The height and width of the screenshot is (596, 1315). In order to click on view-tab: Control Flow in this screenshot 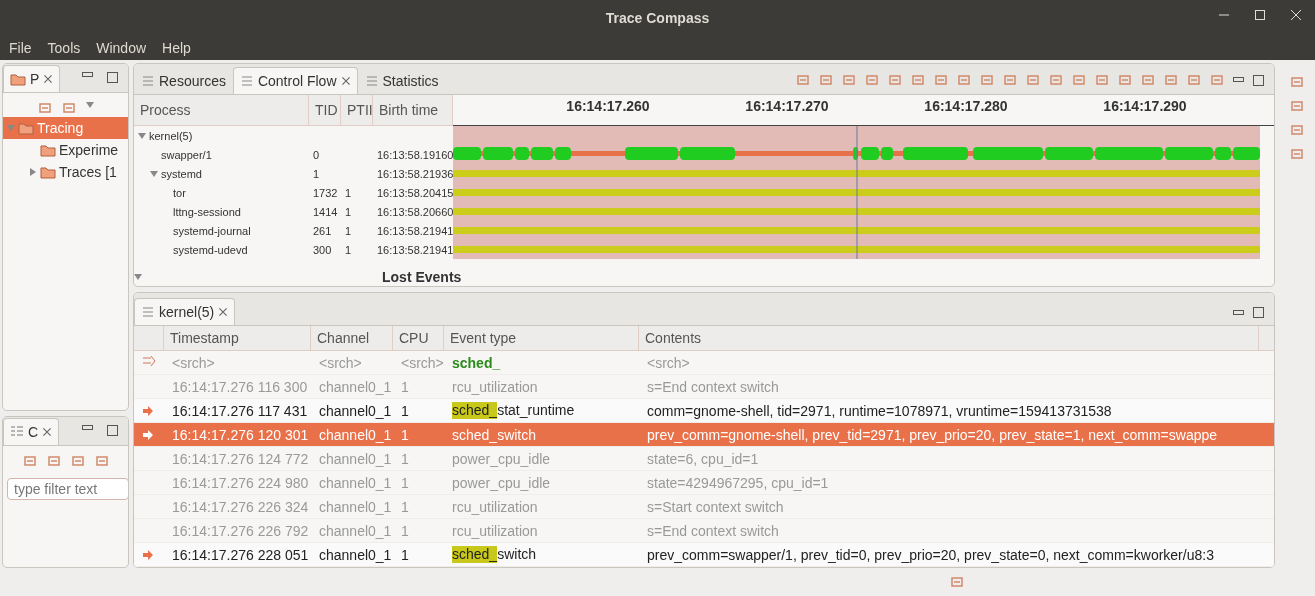, I will do `click(295, 80)`.